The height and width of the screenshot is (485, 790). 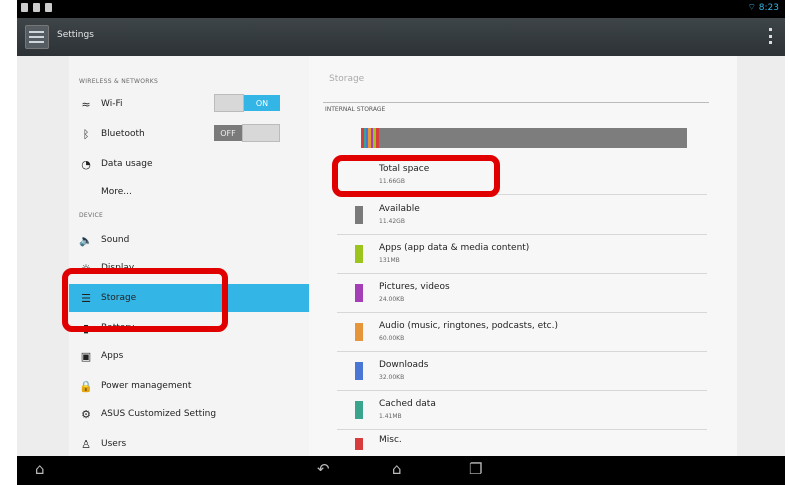 I want to click on storage-row-pictures: Pictures, videos 24.00KB, so click(x=522, y=293).